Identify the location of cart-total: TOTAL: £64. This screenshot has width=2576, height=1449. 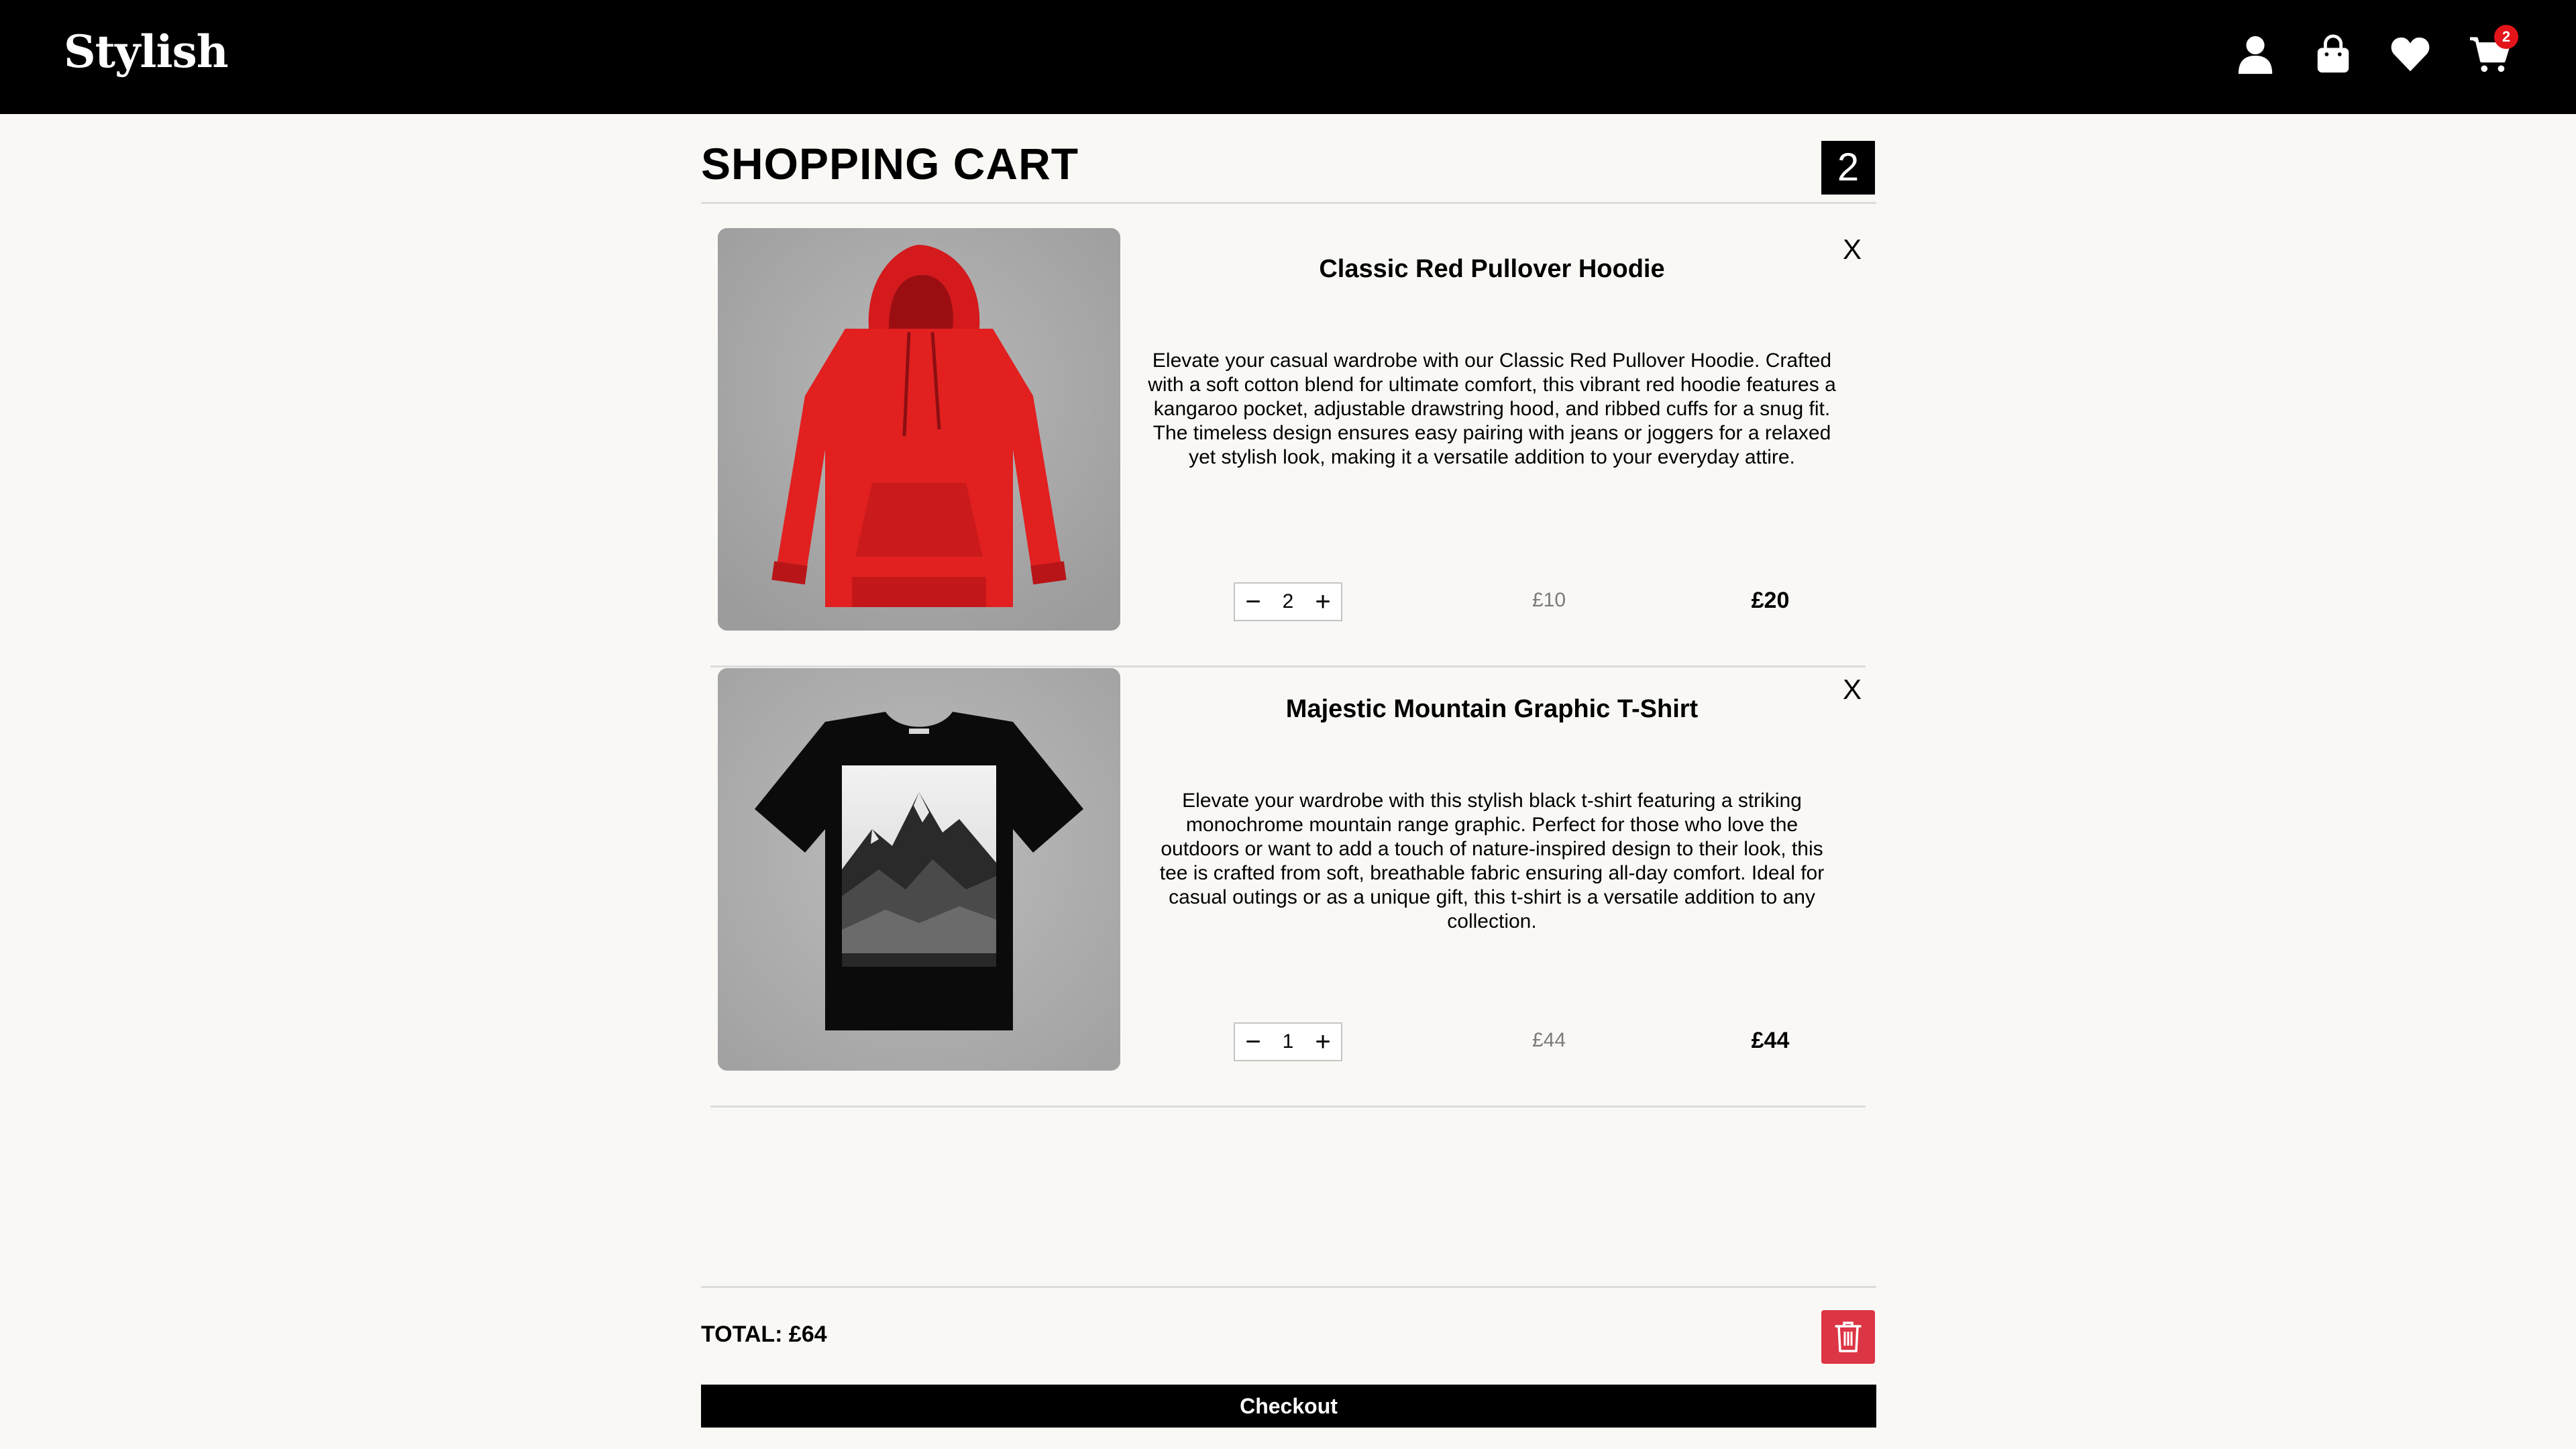
(764, 1334).